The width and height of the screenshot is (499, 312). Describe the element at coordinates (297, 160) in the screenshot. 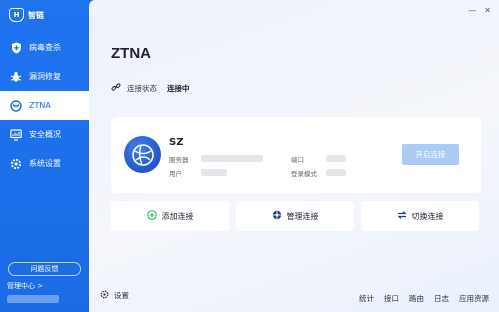

I see `port-label: 端口` at that location.